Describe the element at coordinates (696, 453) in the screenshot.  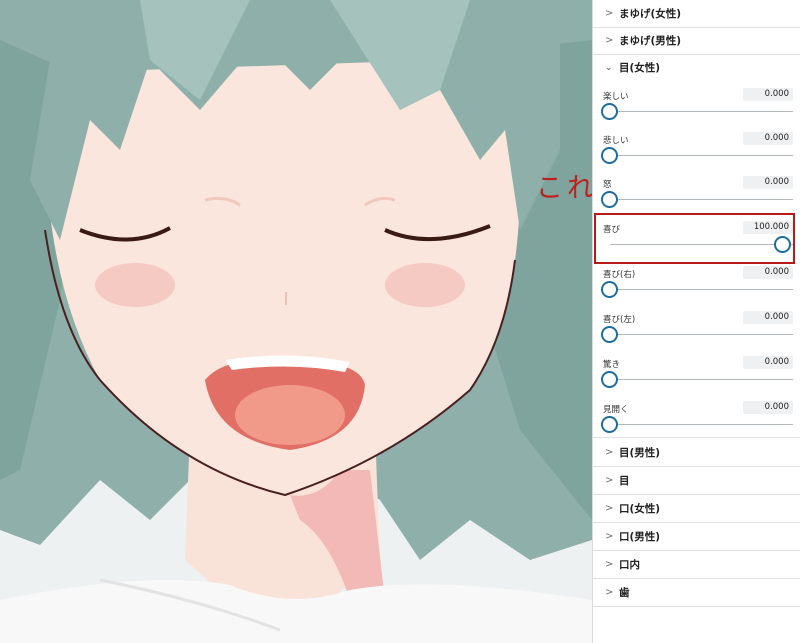
I see `section-eye-male: > 目(男性)` at that location.